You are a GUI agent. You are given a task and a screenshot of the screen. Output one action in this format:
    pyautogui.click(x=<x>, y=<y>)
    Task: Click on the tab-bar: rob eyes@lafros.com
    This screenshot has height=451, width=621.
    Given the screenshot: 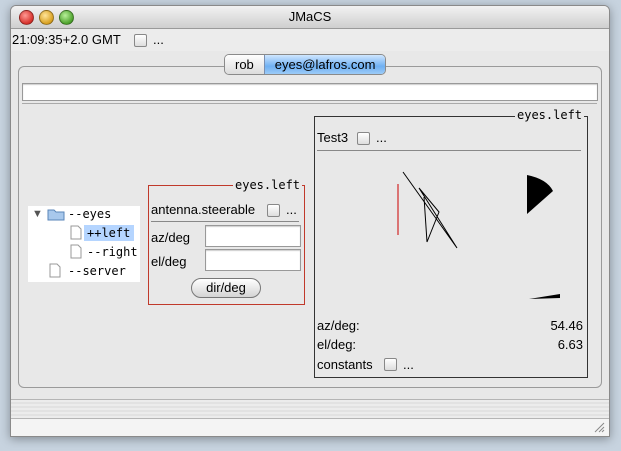 What is the action you would take?
    pyautogui.click(x=305, y=64)
    